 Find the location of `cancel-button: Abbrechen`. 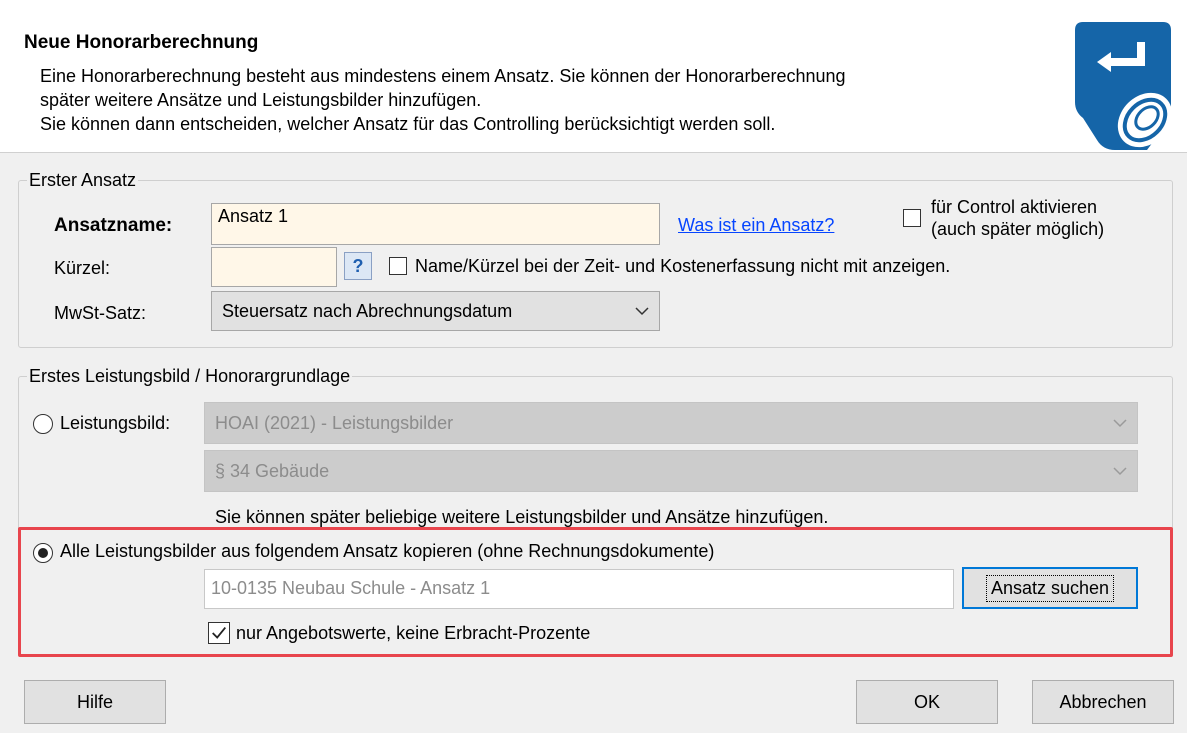

cancel-button: Abbrechen is located at coordinates (1103, 702).